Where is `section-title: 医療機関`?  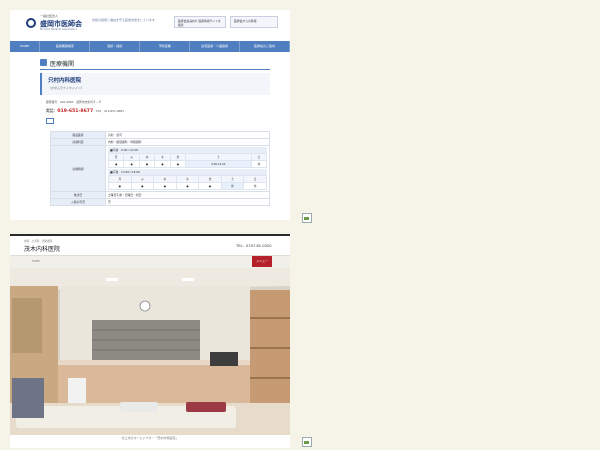 section-title: 医療機関 is located at coordinates (62, 64).